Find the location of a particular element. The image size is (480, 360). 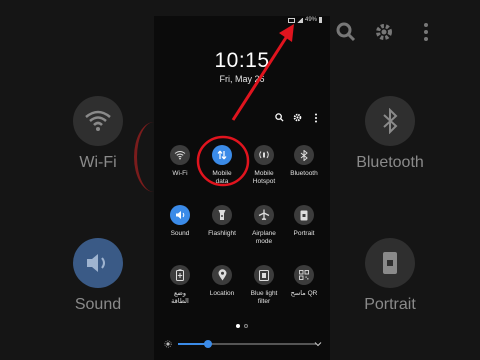

portrait-lock-icon is located at coordinates (304, 215).